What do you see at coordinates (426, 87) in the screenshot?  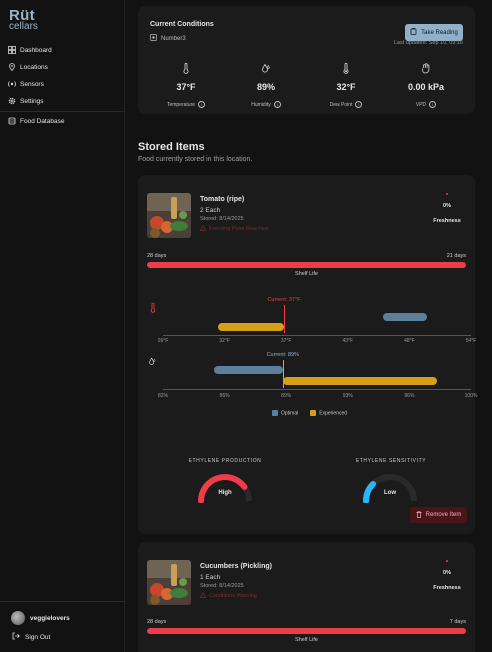 I see `metric-value: 0.00 kPa` at bounding box center [426, 87].